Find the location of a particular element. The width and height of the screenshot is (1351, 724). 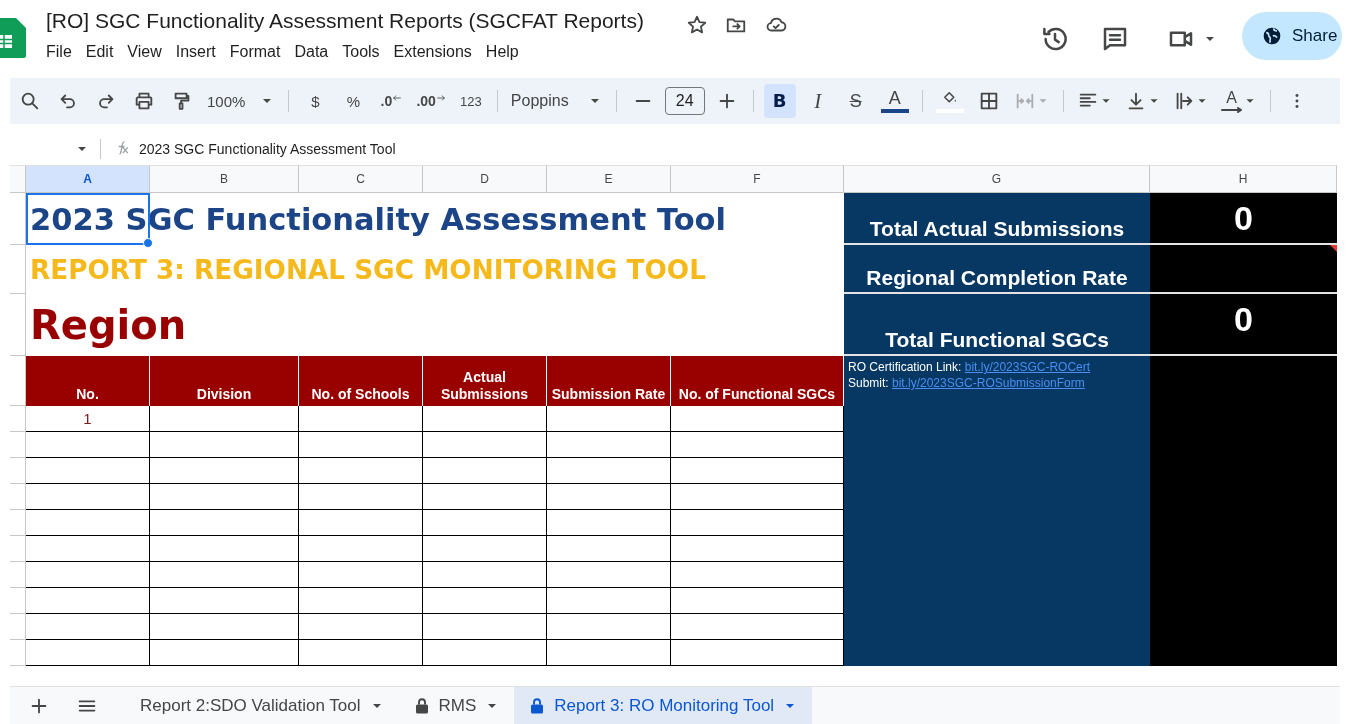

column-header: G is located at coordinates (997, 179).